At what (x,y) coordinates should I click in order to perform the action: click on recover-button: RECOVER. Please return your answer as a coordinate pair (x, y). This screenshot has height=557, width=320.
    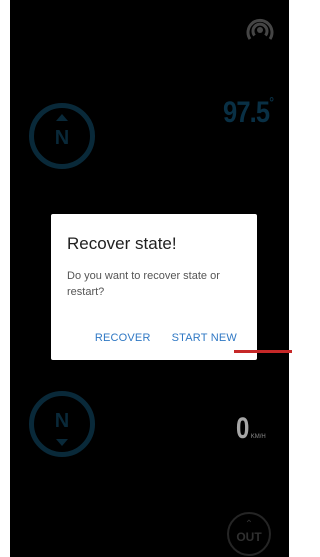
    Looking at the image, I should click on (123, 338).